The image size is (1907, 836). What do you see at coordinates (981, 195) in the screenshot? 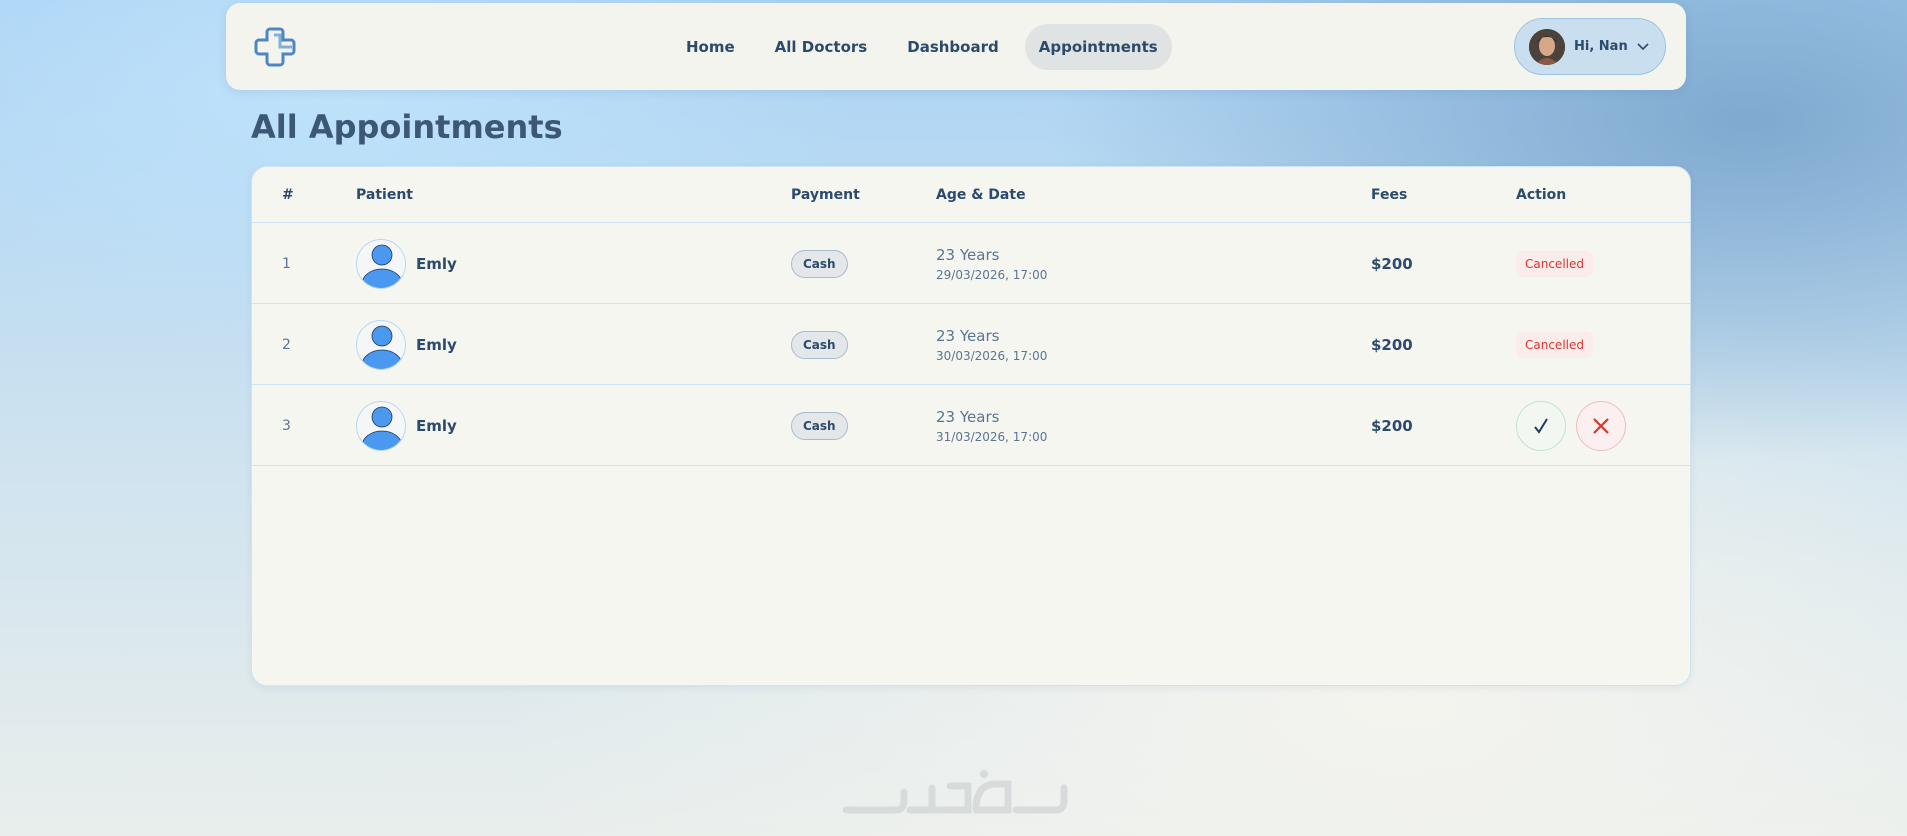
I see `col-age-date: Age & Date` at bounding box center [981, 195].